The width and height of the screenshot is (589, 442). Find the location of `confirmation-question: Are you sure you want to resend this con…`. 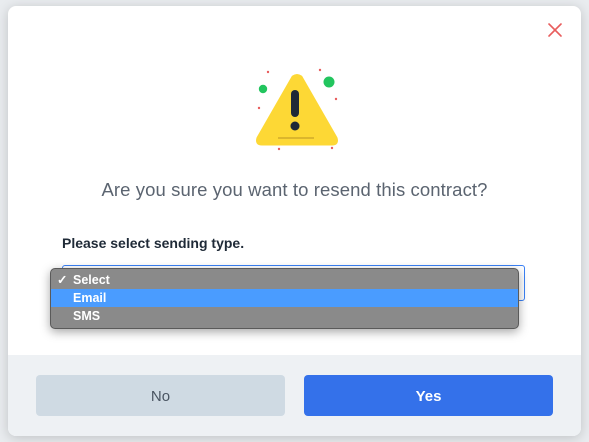

confirmation-question: Are you sure you want to resend this con… is located at coordinates (294, 189).